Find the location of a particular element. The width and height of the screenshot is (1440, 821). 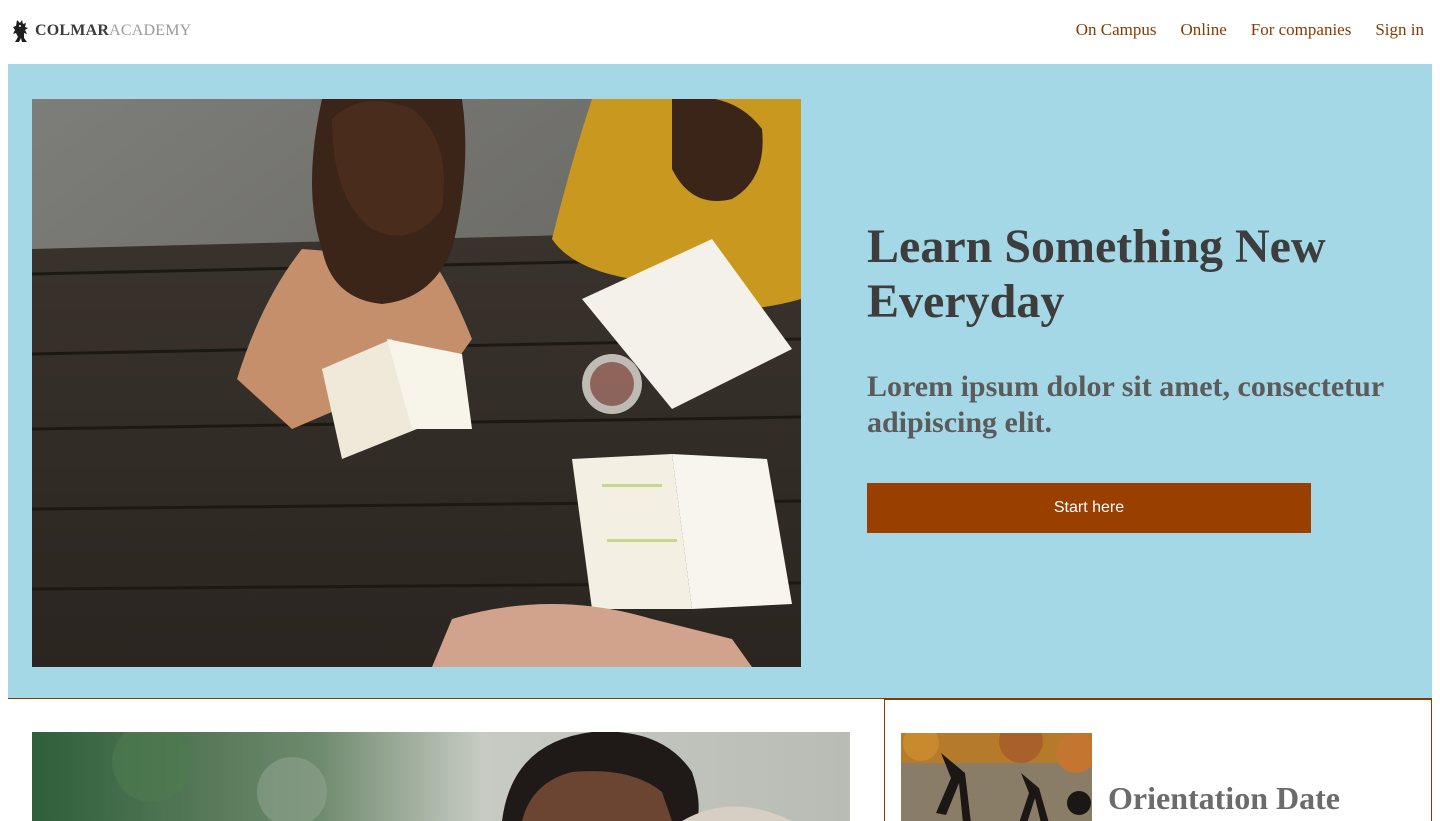

griffin-icon is located at coordinates (20, 31).